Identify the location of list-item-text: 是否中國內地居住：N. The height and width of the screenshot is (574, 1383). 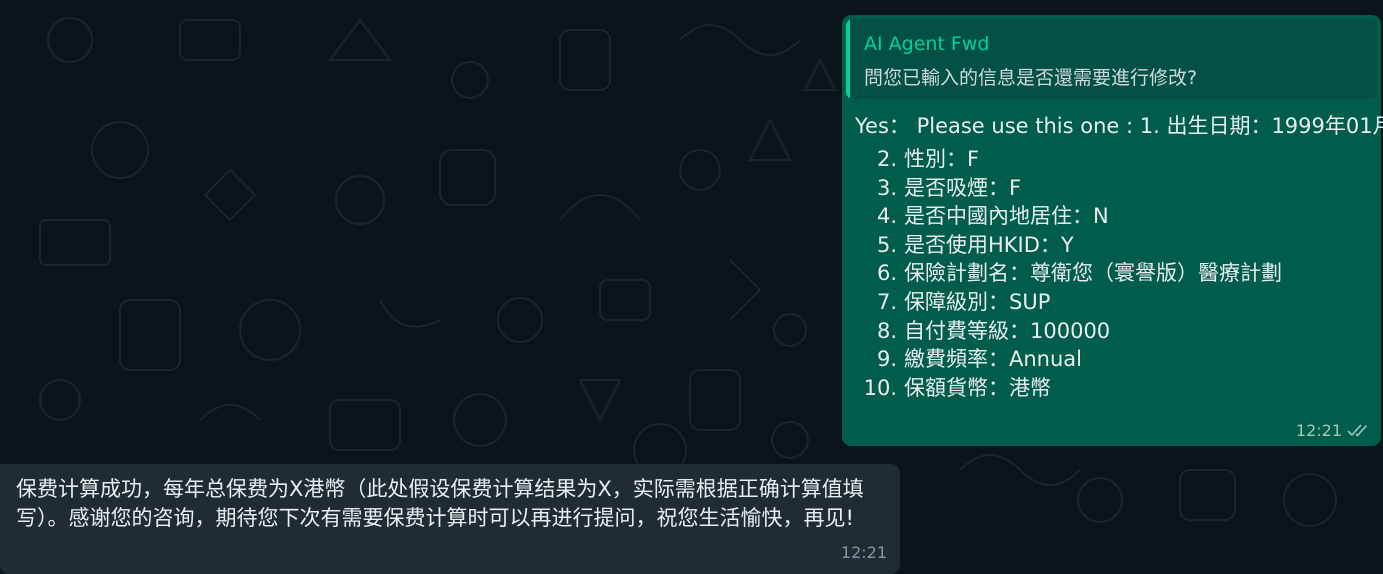
(1006, 216).